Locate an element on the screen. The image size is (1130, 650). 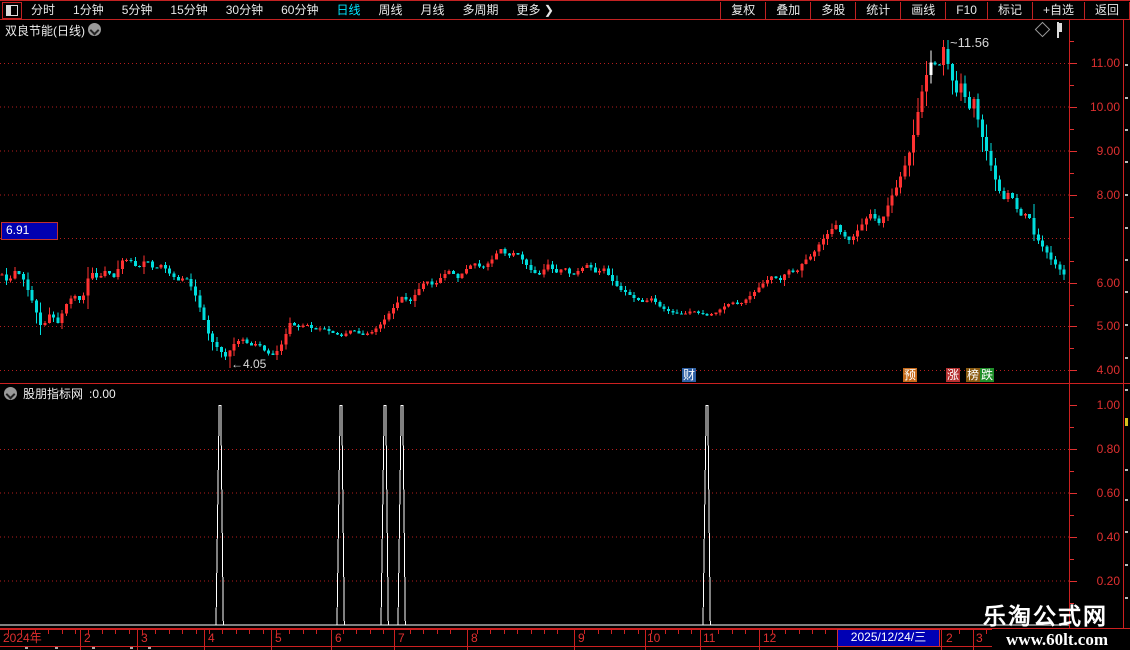
axis-tick-label: 4.00 is located at coordinates (1108, 370).